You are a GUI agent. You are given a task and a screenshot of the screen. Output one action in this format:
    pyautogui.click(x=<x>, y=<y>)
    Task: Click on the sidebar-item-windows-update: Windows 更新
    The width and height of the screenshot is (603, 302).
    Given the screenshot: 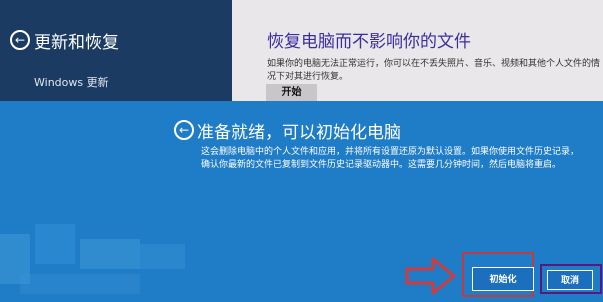 What is the action you would take?
    pyautogui.click(x=71, y=82)
    